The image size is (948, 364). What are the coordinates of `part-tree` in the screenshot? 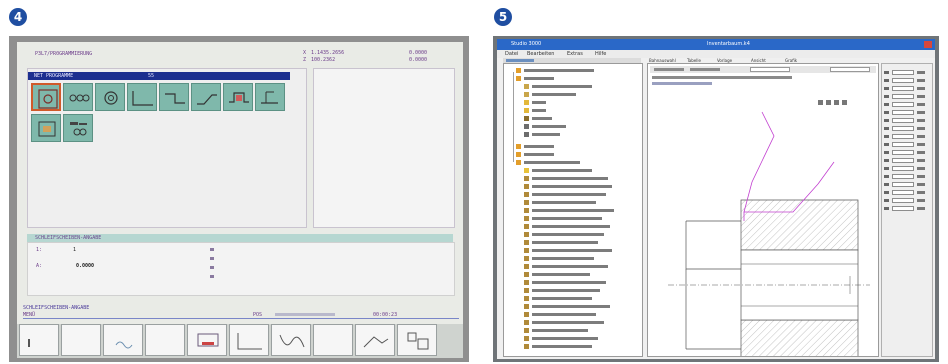 It's located at (573, 210).